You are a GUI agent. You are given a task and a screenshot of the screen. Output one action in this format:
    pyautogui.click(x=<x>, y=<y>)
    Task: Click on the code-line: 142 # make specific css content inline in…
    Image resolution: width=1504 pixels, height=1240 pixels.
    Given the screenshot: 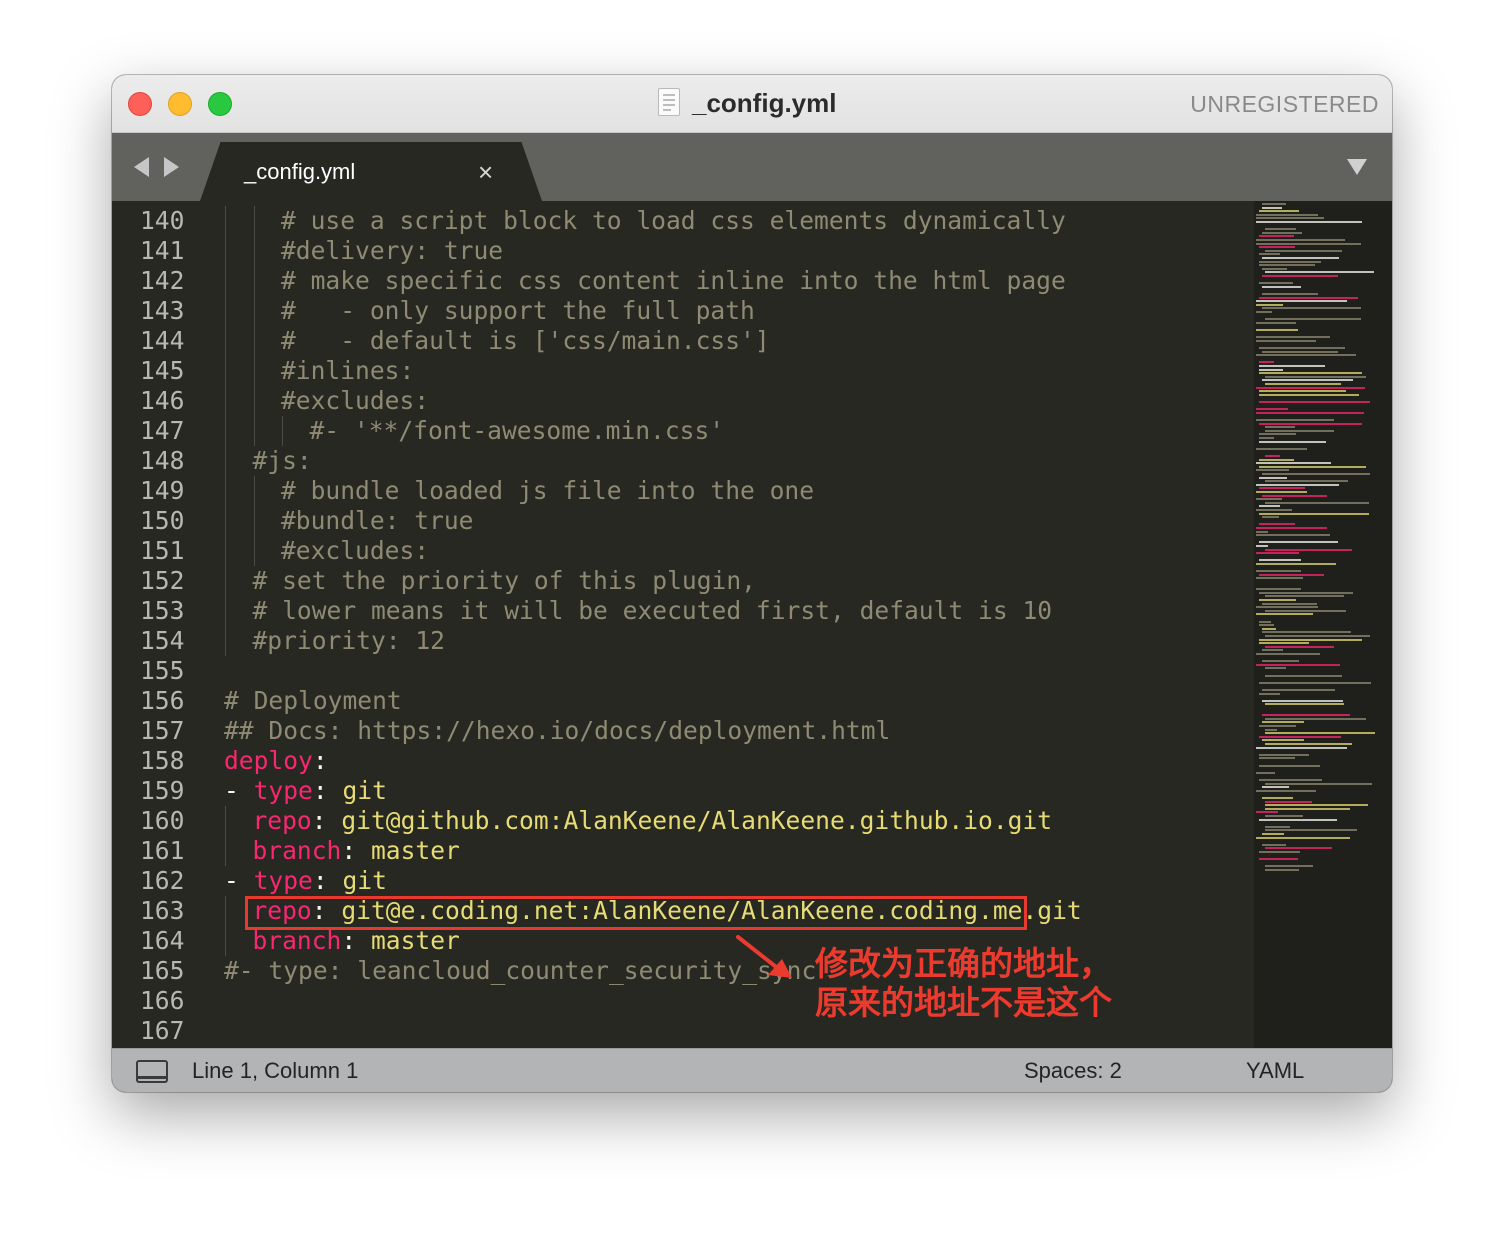 What is the action you would take?
    pyautogui.click(x=683, y=281)
    